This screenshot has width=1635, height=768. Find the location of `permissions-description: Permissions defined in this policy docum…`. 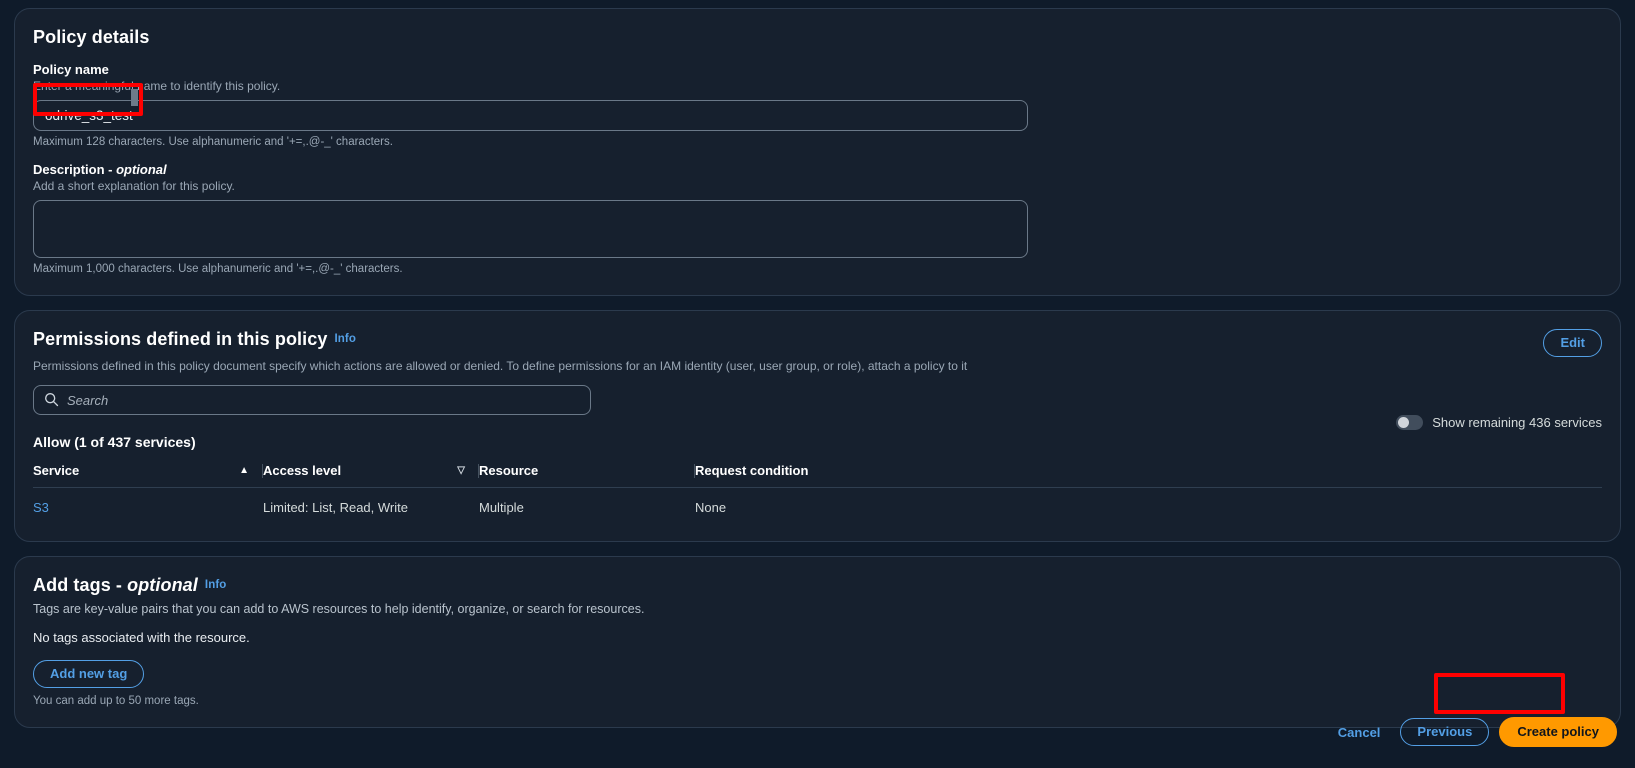

permissions-description: Permissions defined in this policy docum… is located at coordinates (500, 366).